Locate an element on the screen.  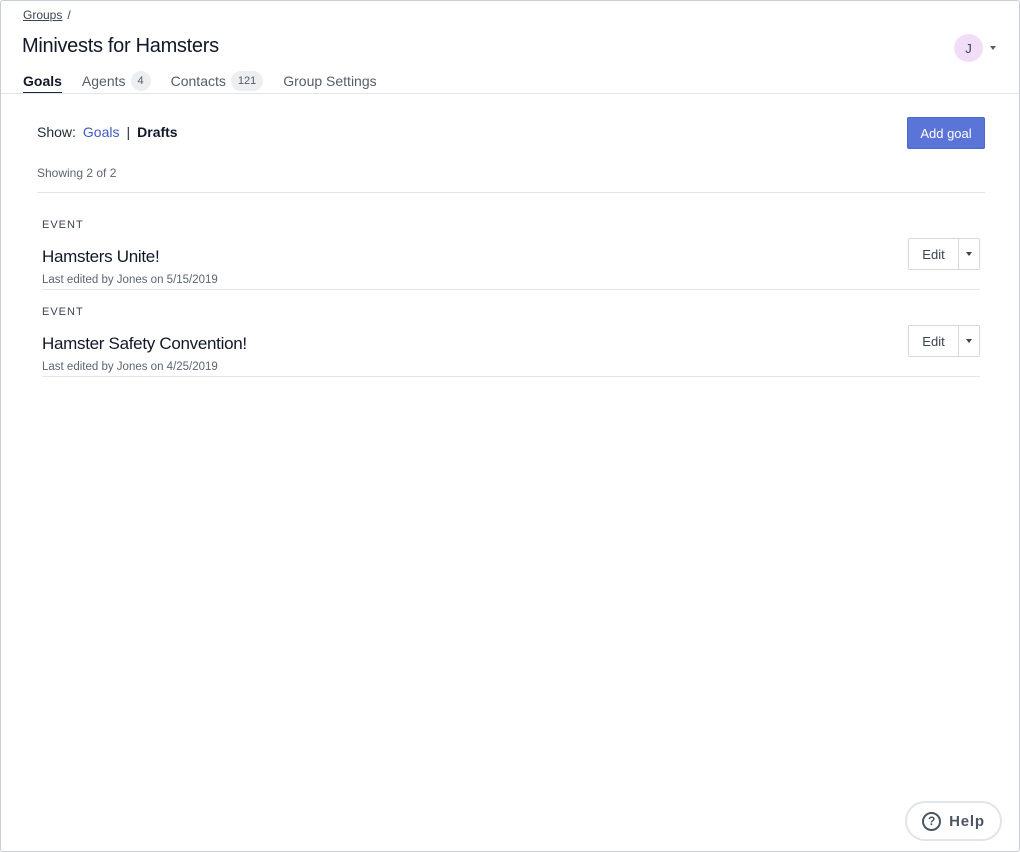
chevron-down-icon is located at coordinates (993, 48).